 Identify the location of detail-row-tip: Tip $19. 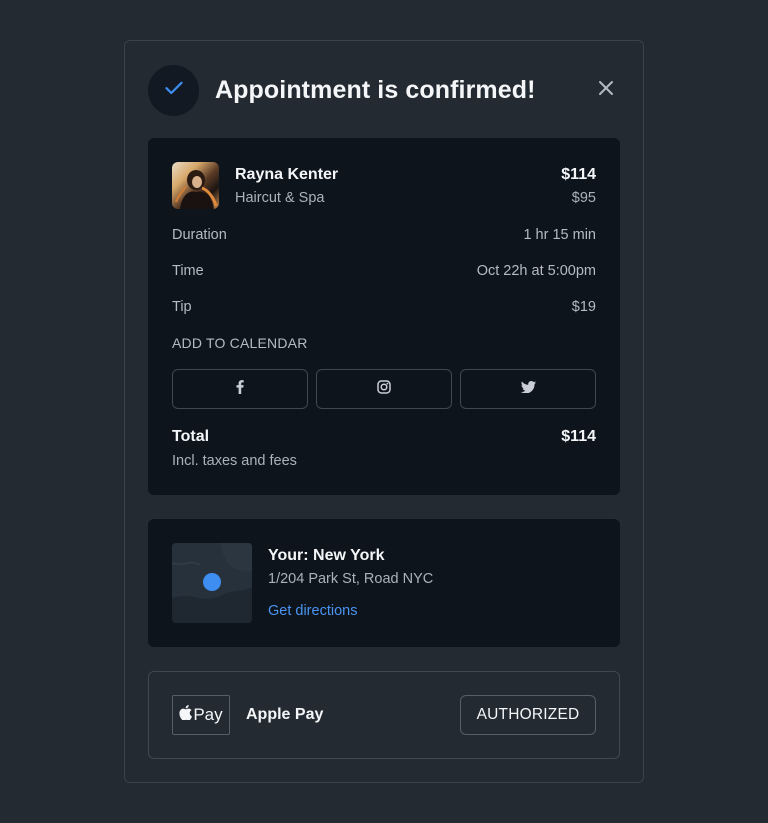
(384, 307).